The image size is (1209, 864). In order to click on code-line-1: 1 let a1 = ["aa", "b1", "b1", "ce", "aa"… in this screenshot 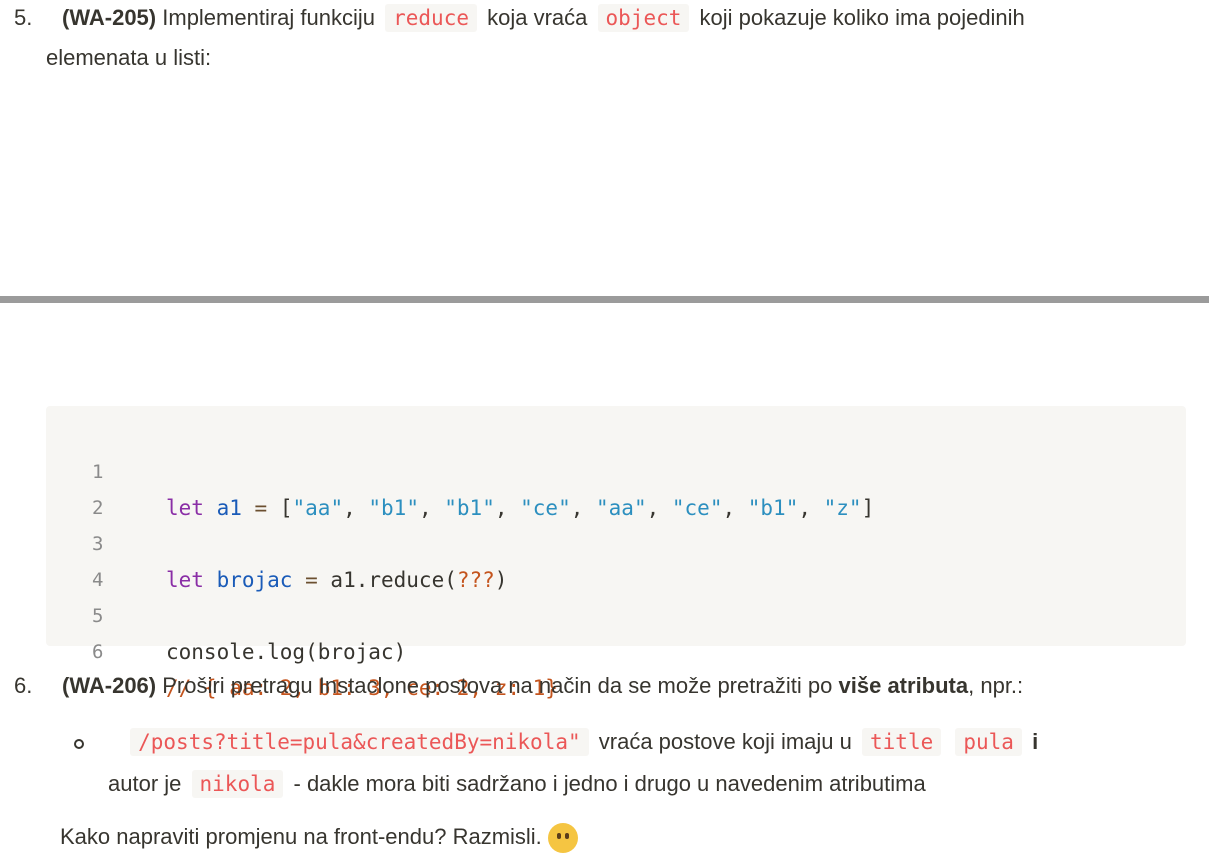, I will do `click(616, 469)`.